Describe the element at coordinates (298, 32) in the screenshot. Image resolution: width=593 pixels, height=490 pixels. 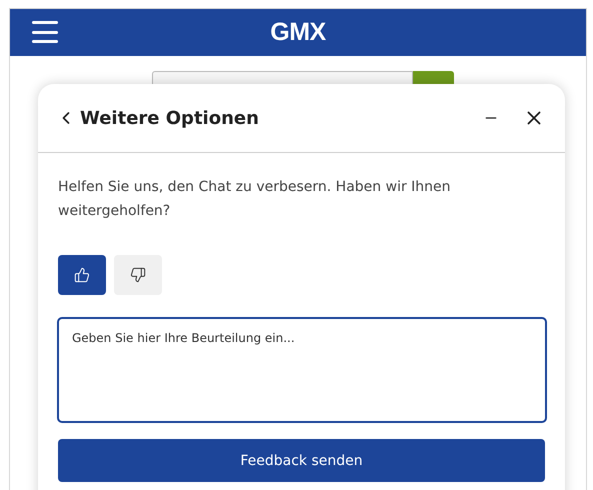
I see `logo: GMX` at that location.